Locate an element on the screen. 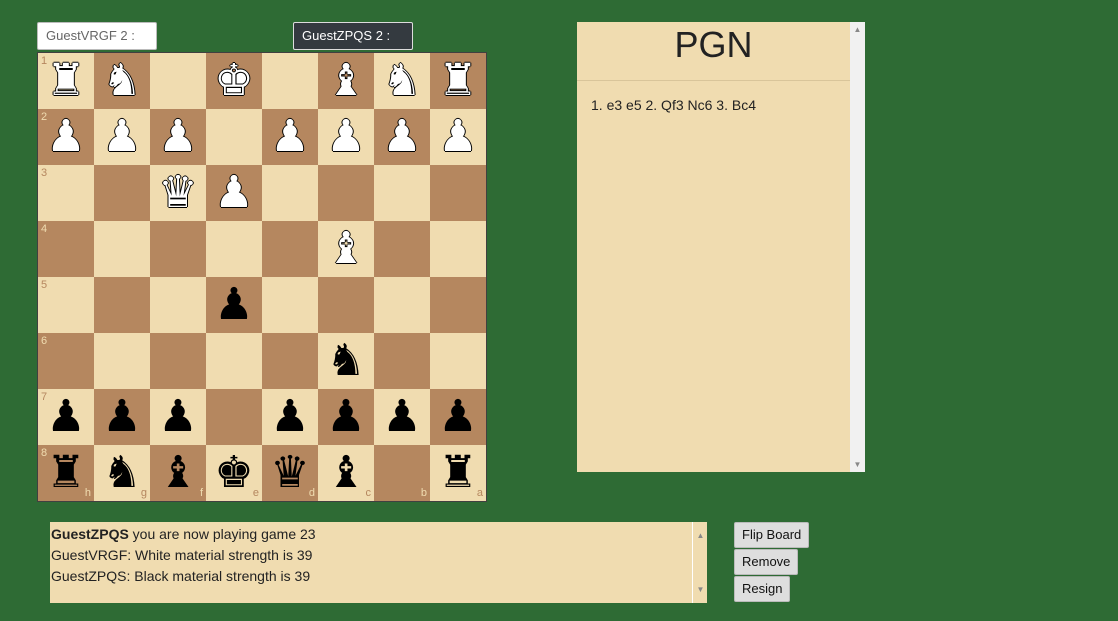  black-king-icon: ♚ is located at coordinates (234, 473).